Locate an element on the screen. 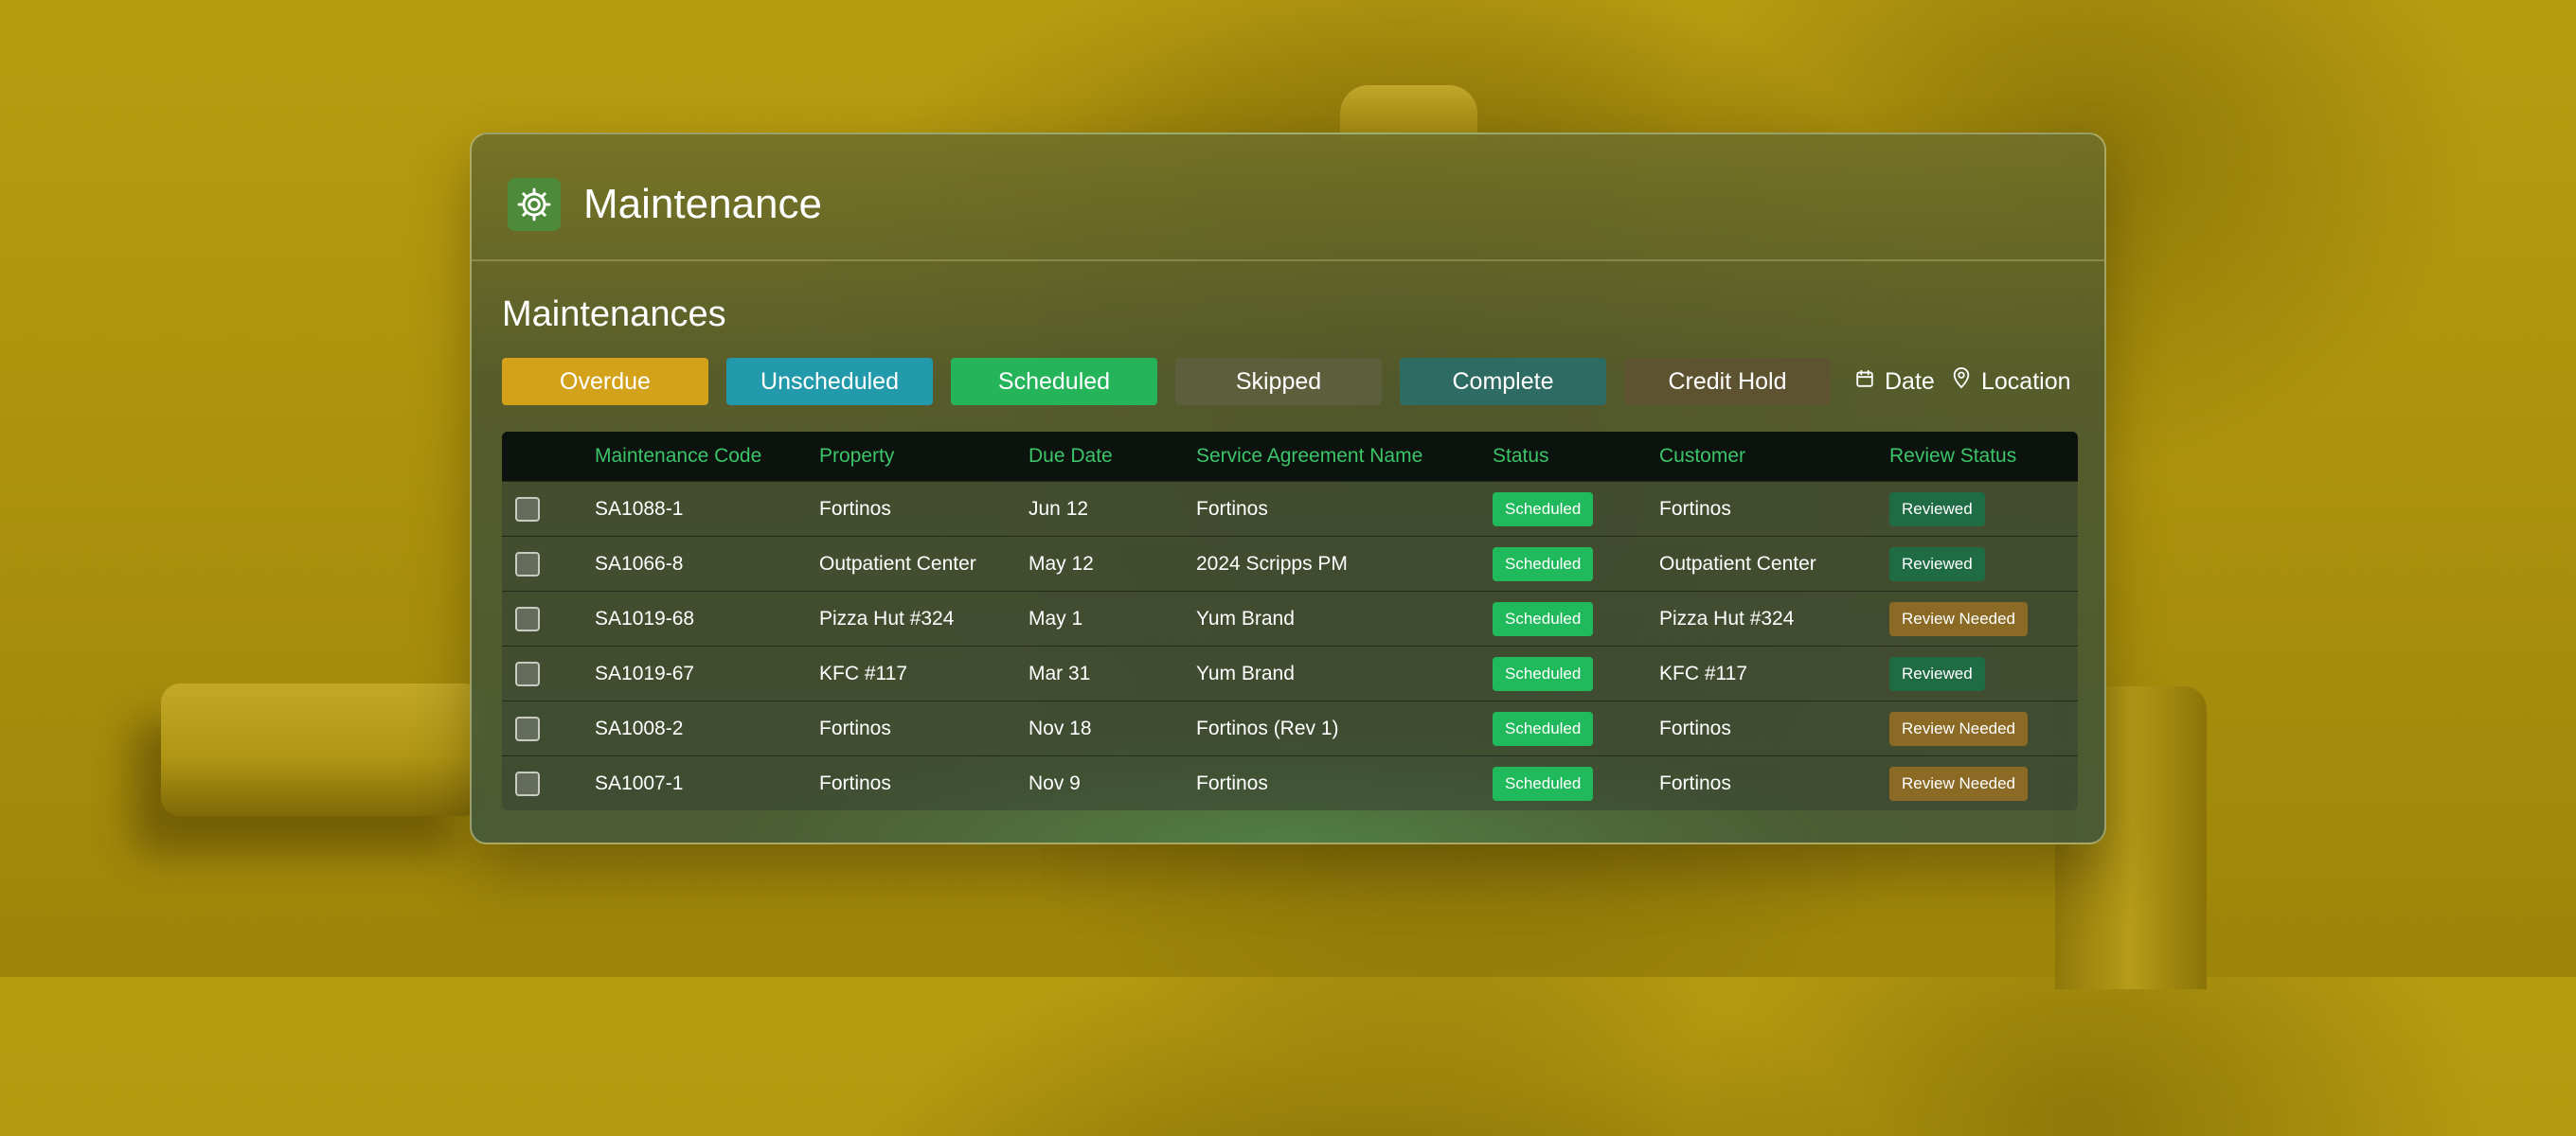 Image resolution: width=2576 pixels, height=1136 pixels. cell-service-agreement: 2024 Scripps PM is located at coordinates (1272, 564).